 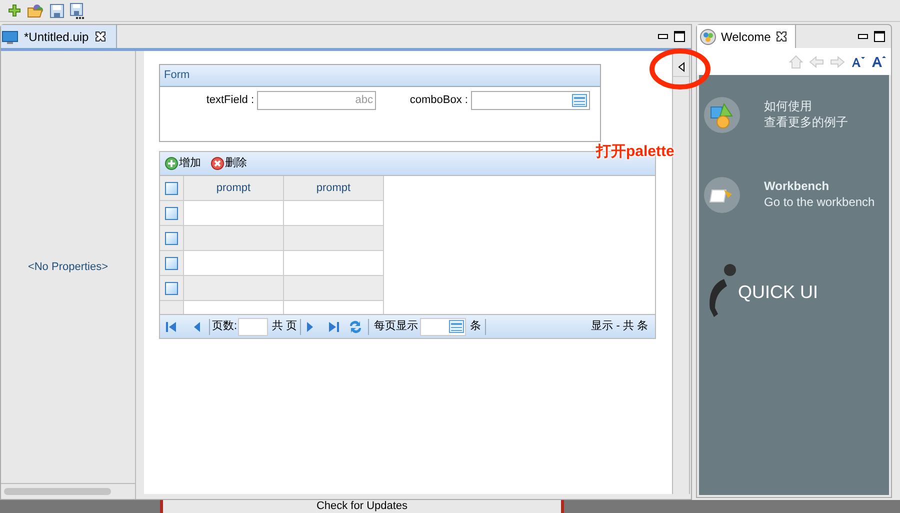 I want to click on refresh-icon, so click(x=356, y=327).